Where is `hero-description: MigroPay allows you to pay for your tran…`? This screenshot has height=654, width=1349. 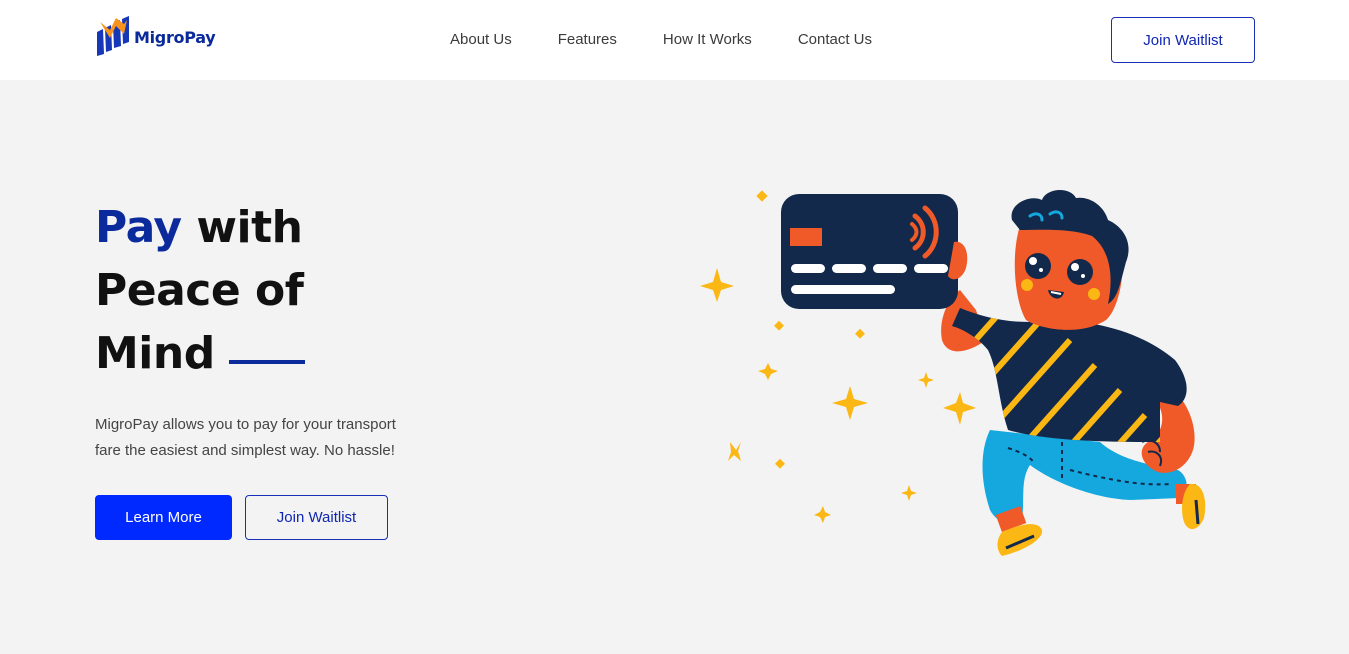
hero-description: MigroPay allows you to pay for your tran… is located at coordinates (245, 437).